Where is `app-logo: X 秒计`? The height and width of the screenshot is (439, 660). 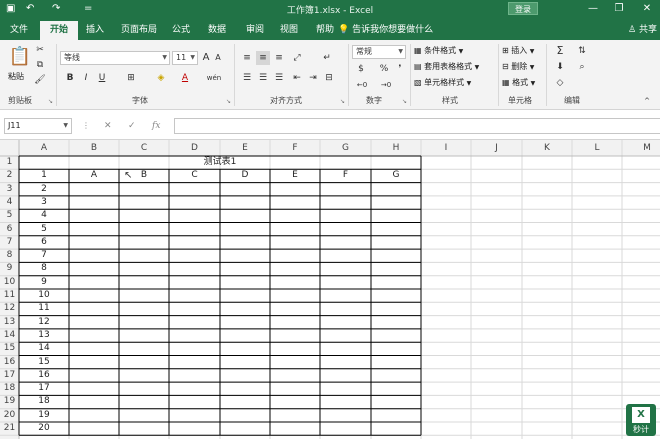 app-logo: X 秒计 is located at coordinates (641, 420).